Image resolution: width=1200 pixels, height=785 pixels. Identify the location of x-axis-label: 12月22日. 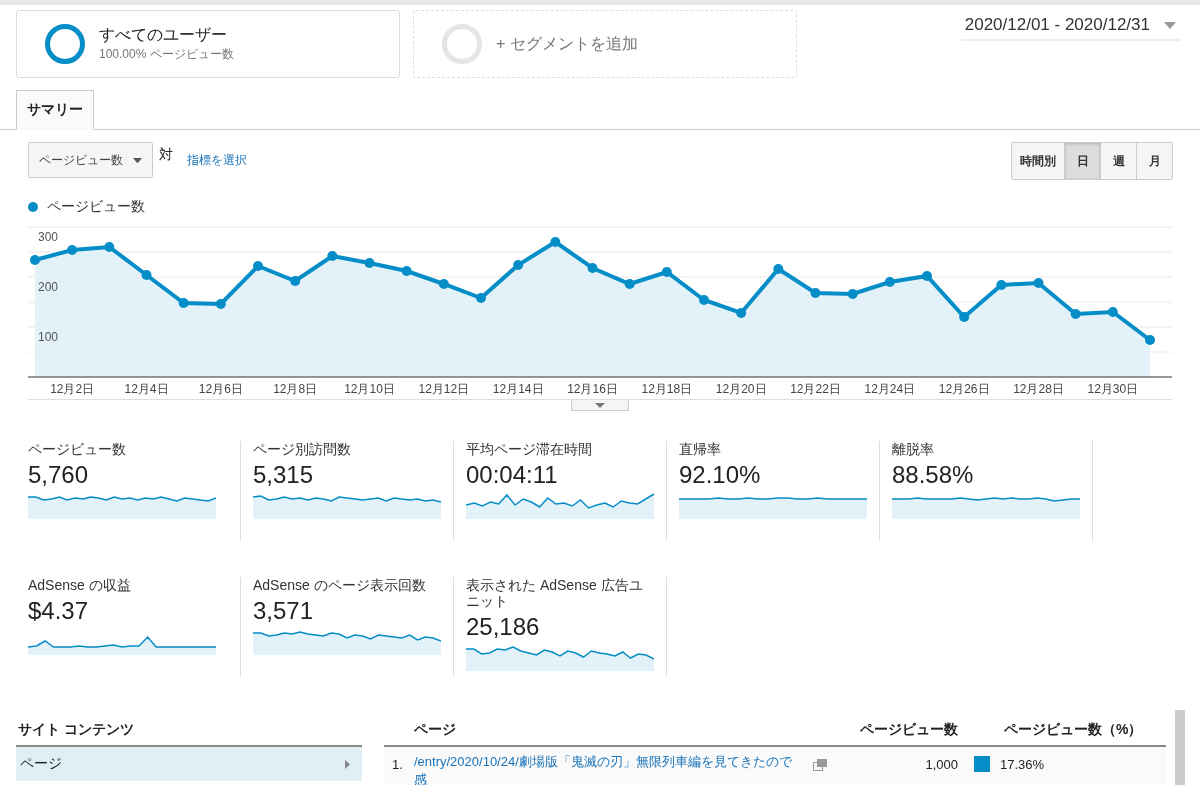
(815, 389).